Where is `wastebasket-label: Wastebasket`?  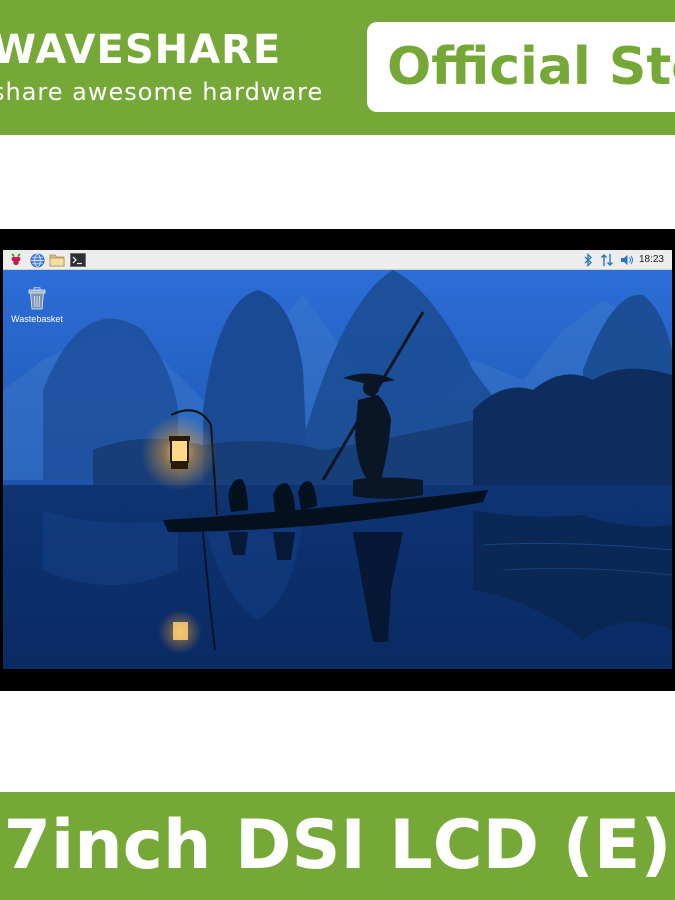 wastebasket-label: Wastebasket is located at coordinates (37, 319).